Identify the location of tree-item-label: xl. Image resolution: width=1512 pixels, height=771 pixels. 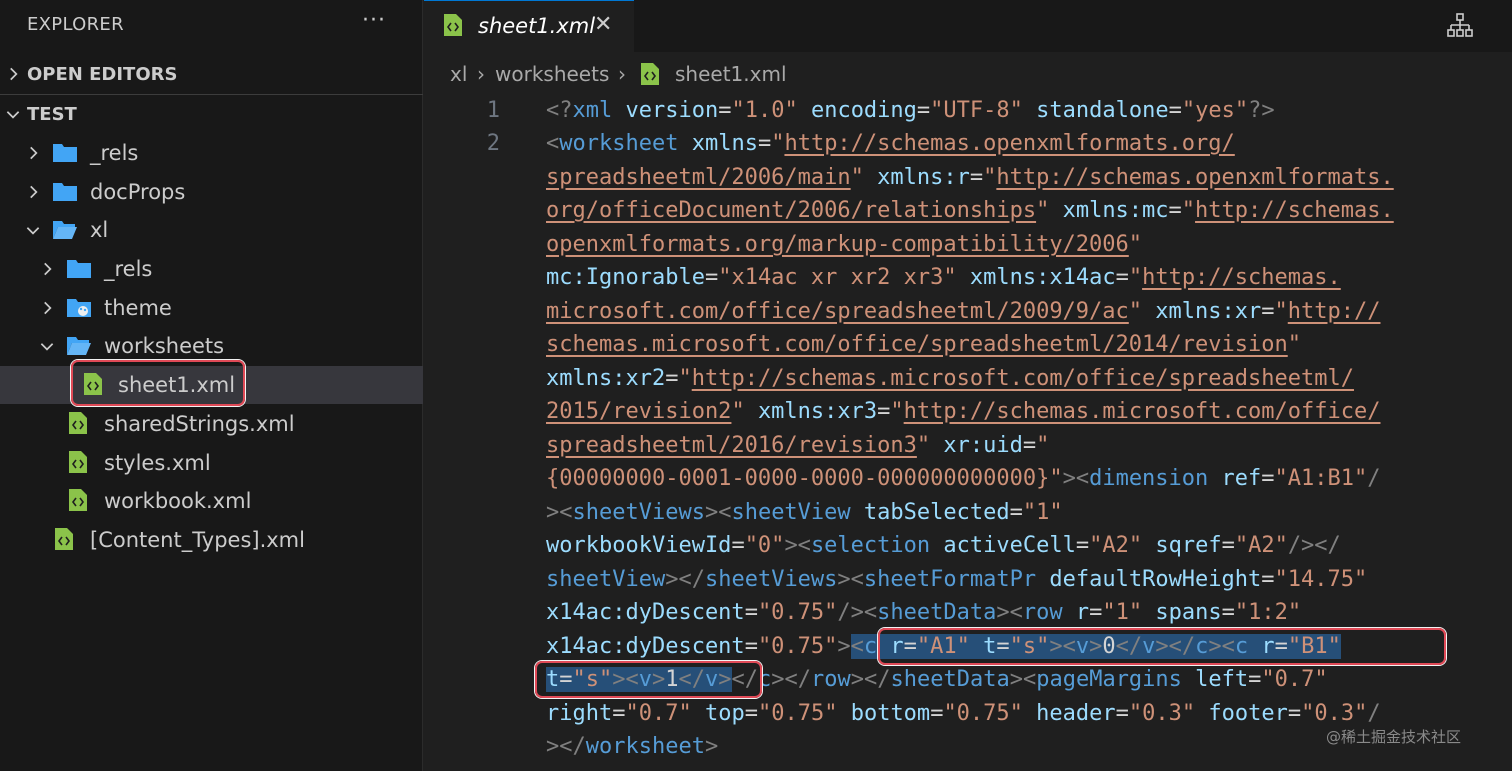
(99, 230).